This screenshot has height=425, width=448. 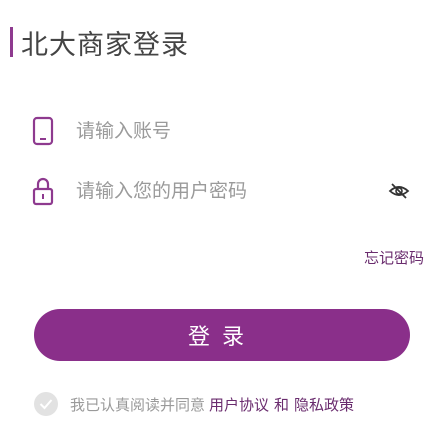 What do you see at coordinates (105, 45) in the screenshot?
I see `page-title: 北大商家登录` at bounding box center [105, 45].